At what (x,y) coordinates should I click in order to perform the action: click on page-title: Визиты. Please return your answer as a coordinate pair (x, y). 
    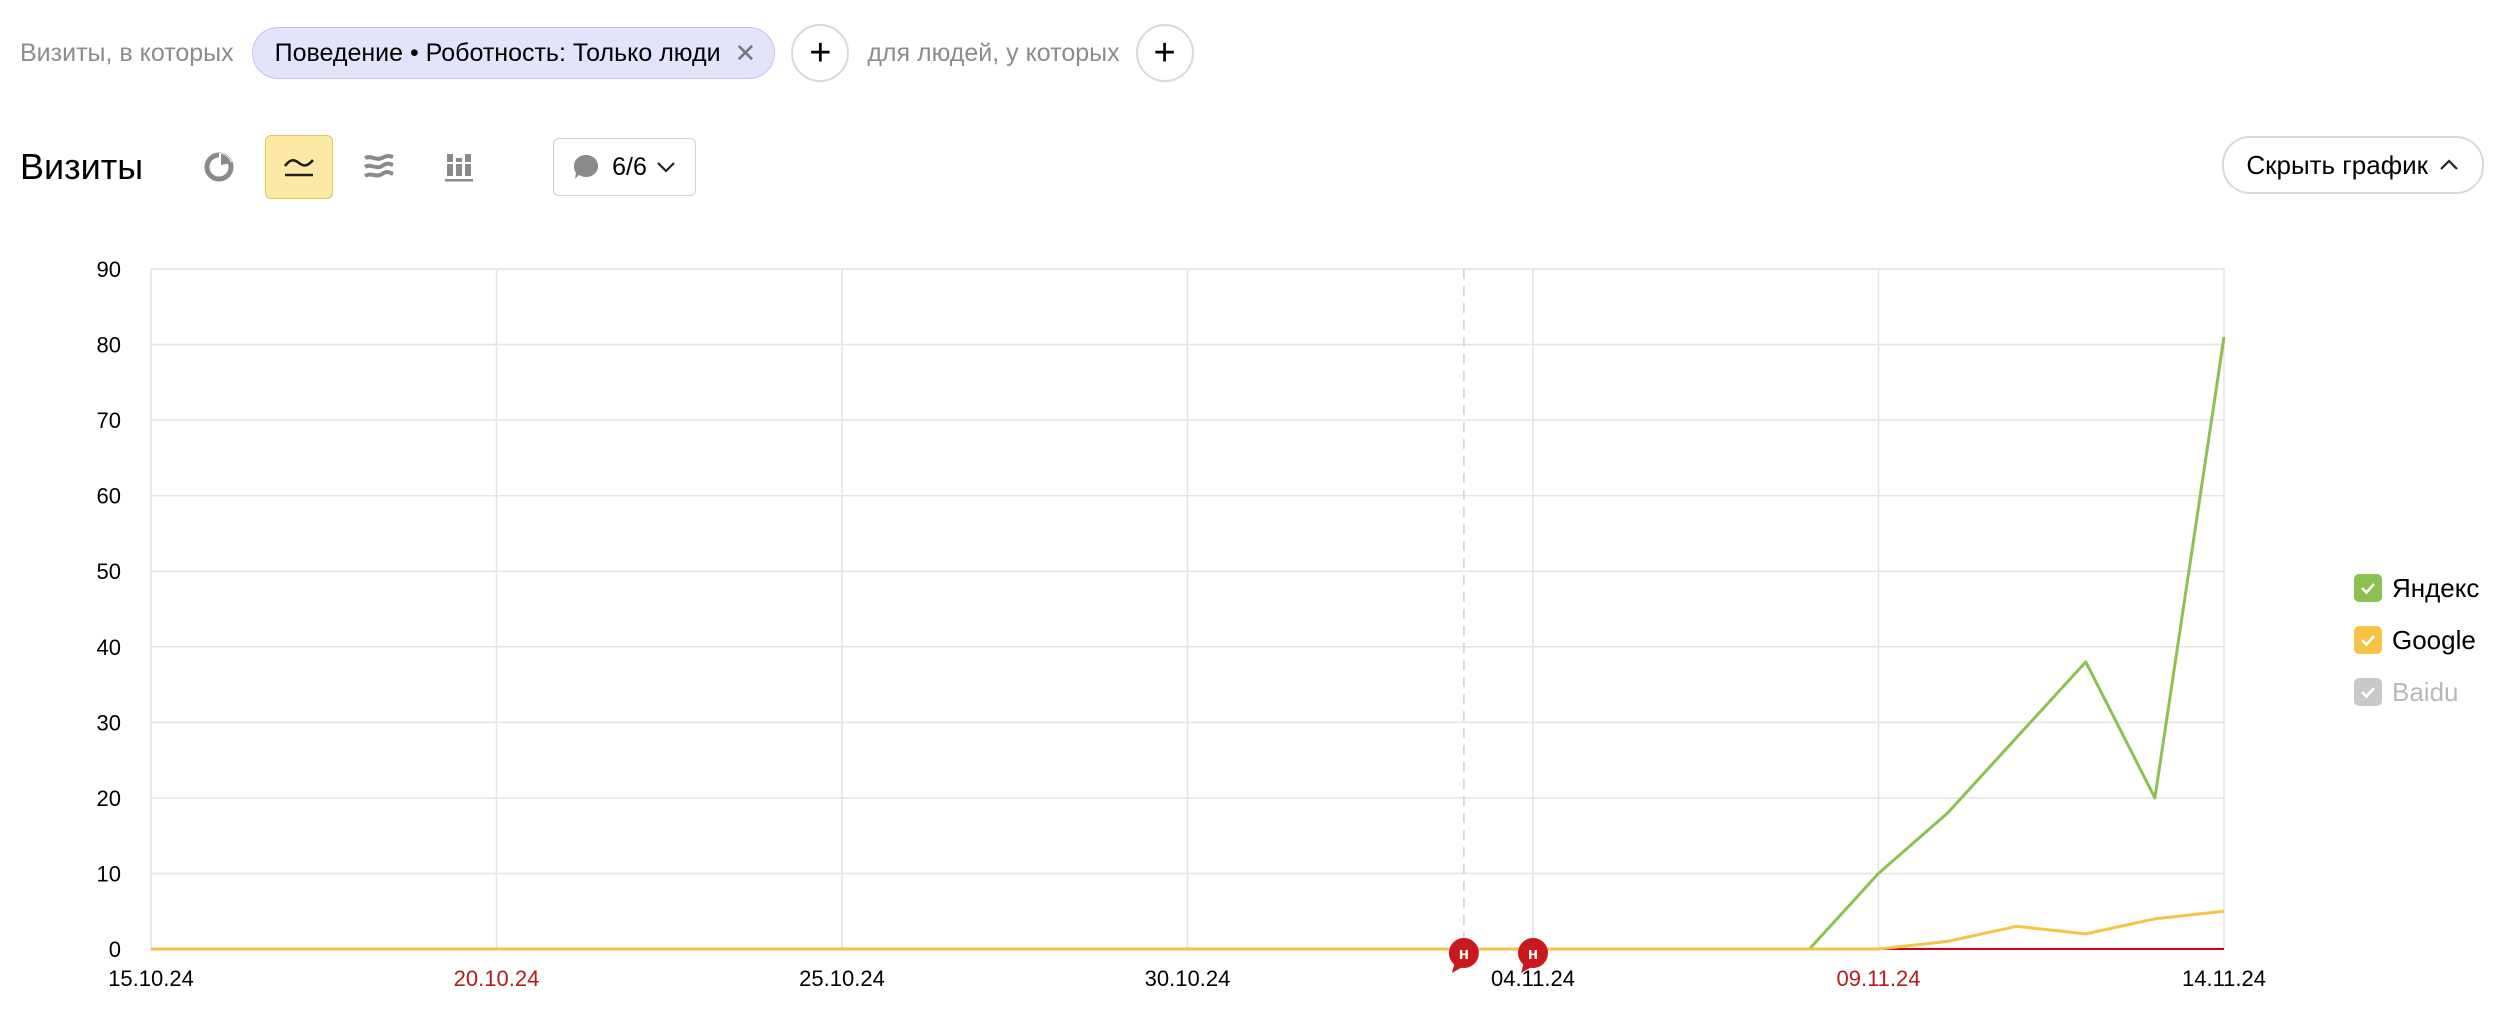
    Looking at the image, I should click on (82, 166).